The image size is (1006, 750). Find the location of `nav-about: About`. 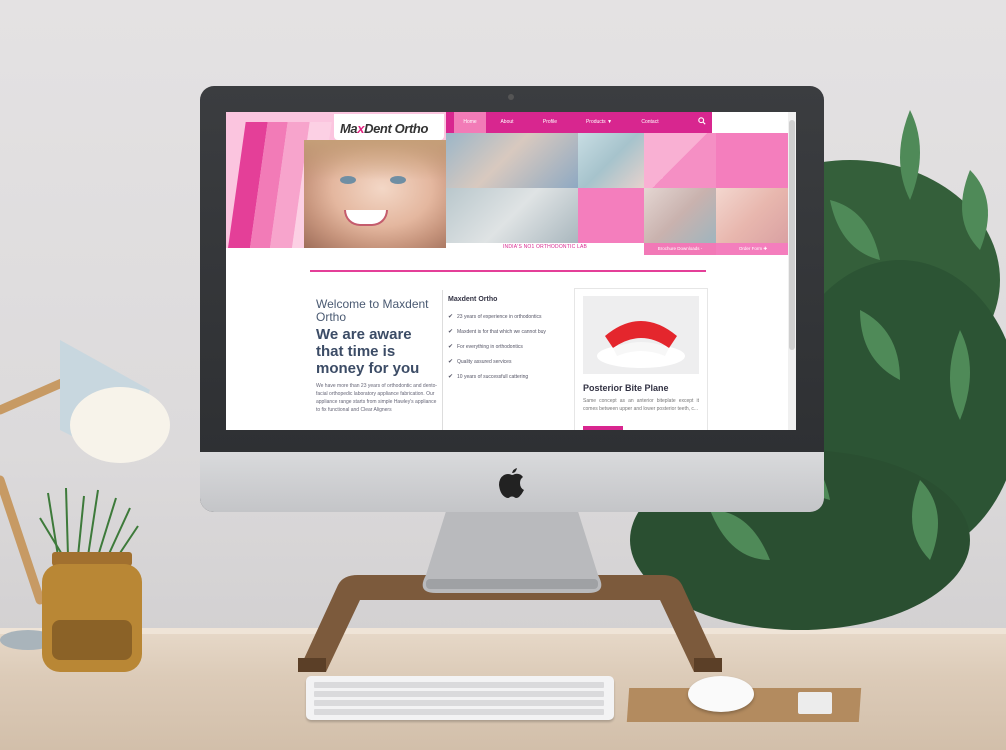

nav-about: About is located at coordinates (507, 122).